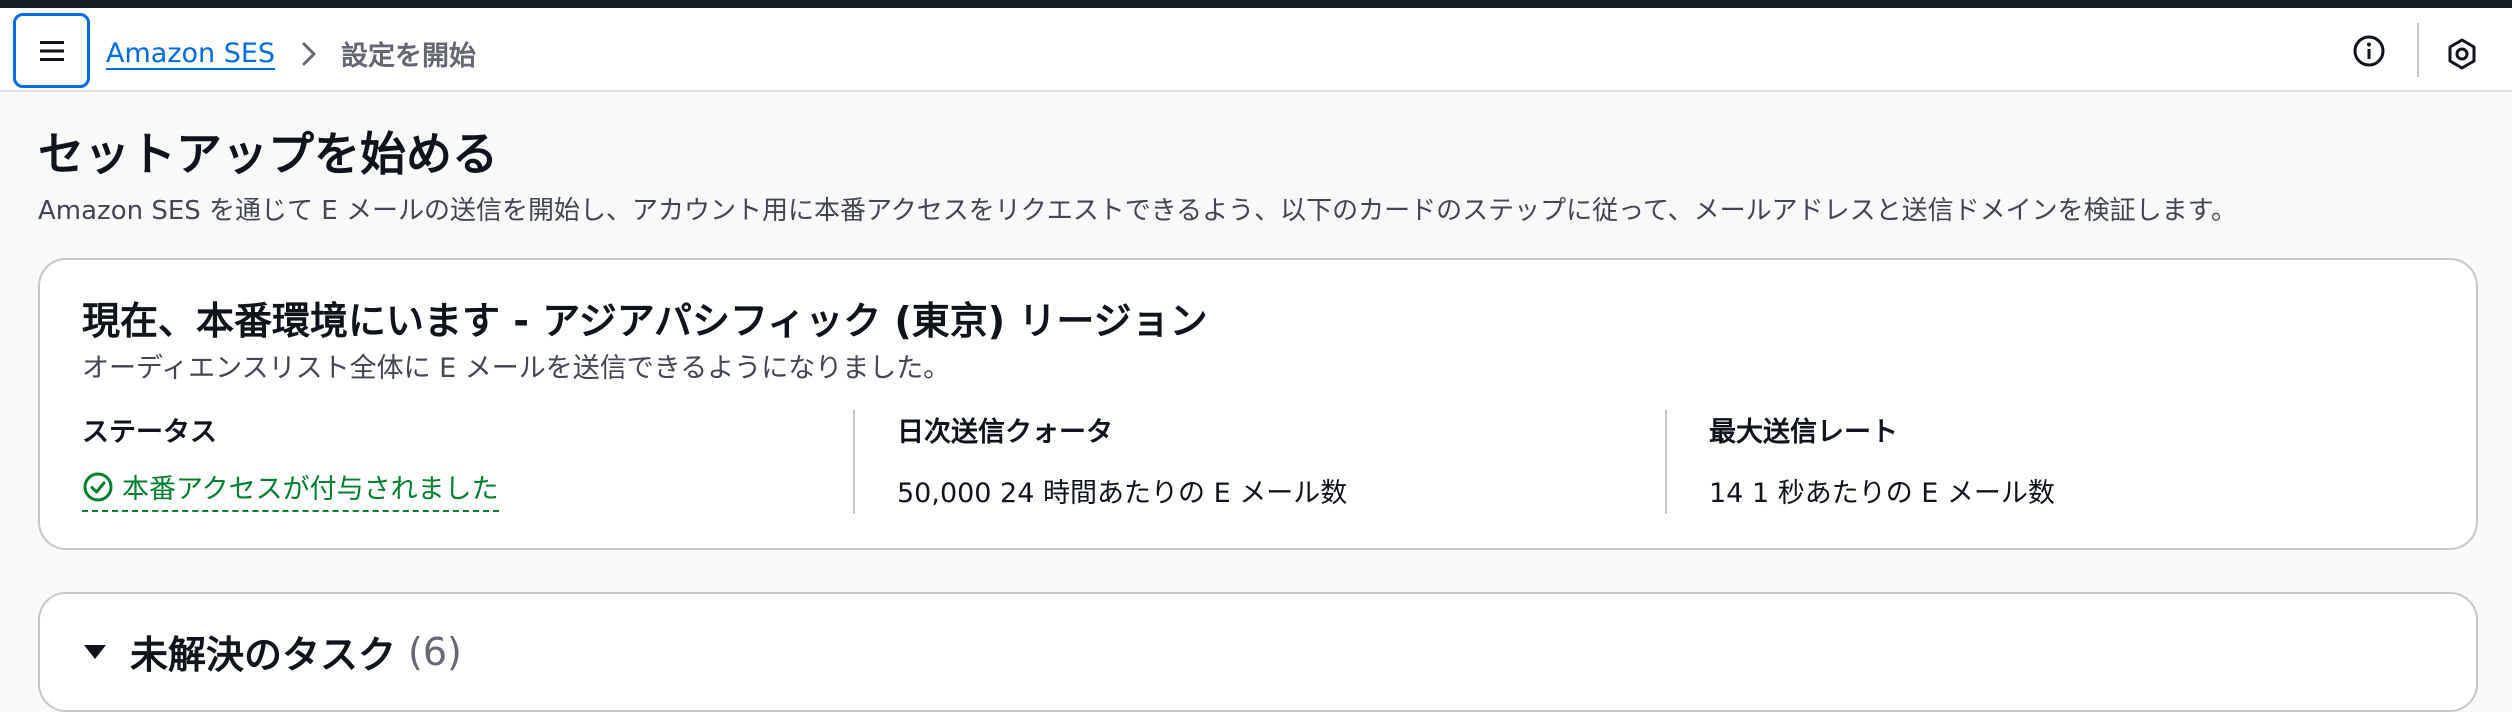  Describe the element at coordinates (516, 368) in the screenshot. I see `card-subtitle: オーディエンスリスト全体に E メールを送信できるようになりました。` at that location.